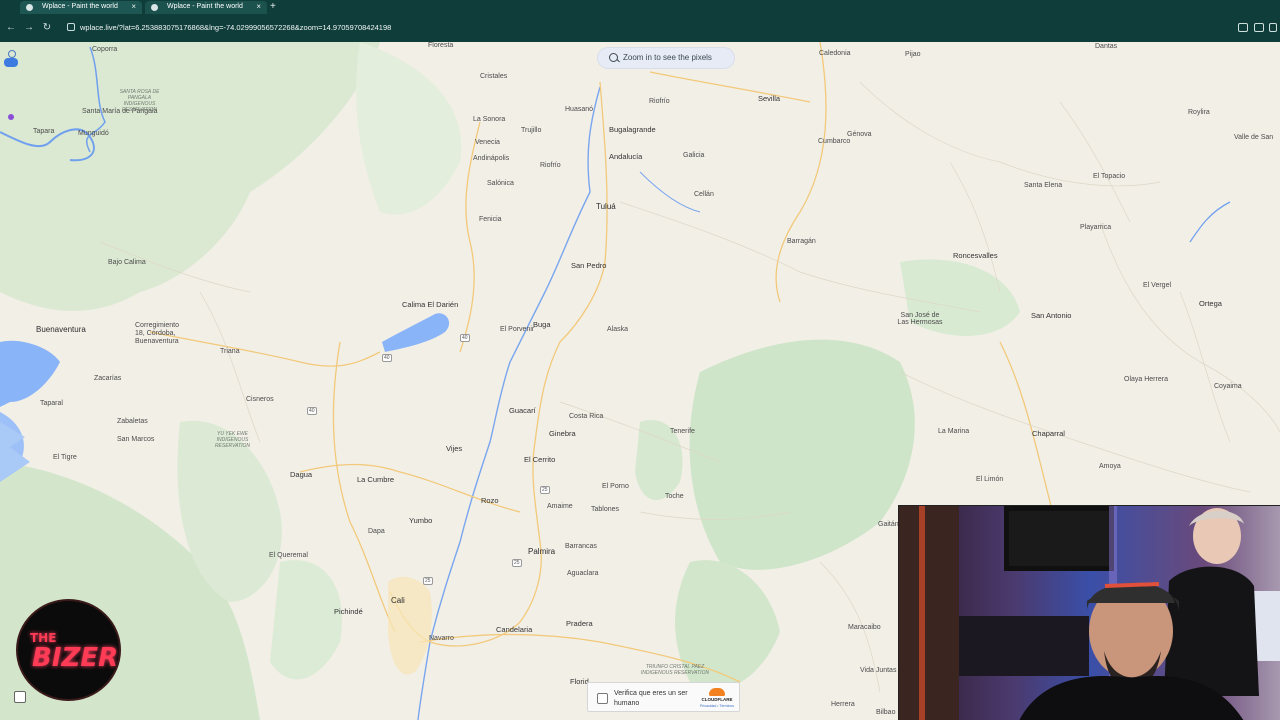 This screenshot has height=720, width=1280. What do you see at coordinates (230, 351) in the screenshot?
I see `place-label: Triana` at bounding box center [230, 351].